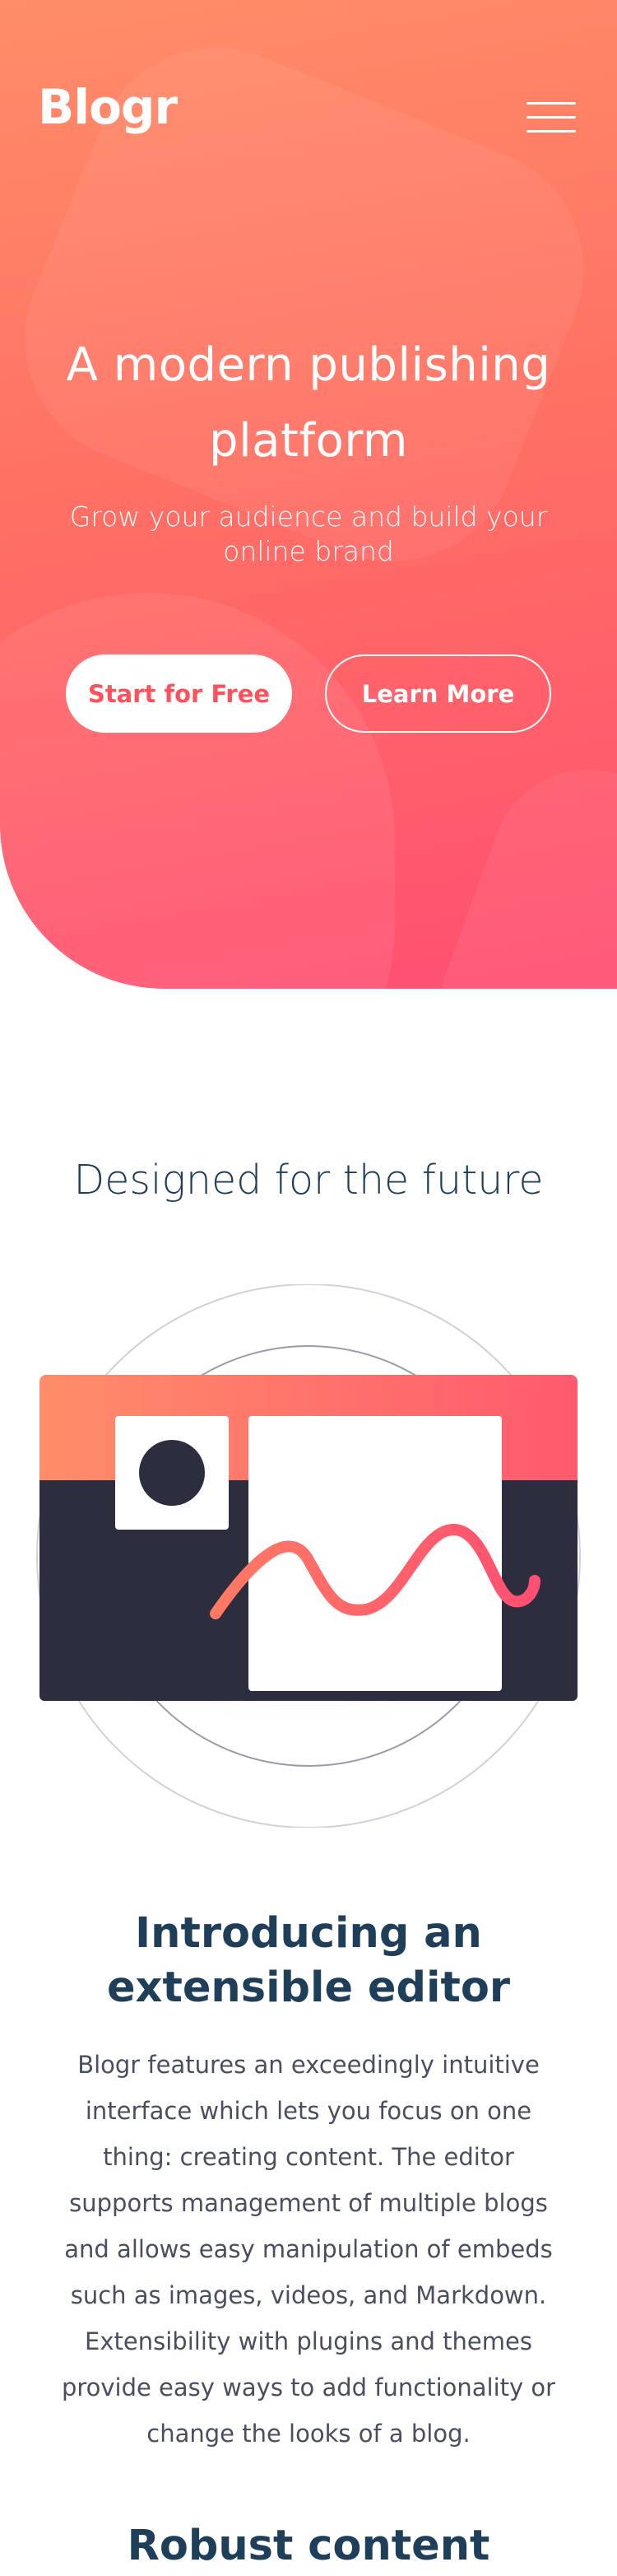 The image size is (617, 2576). I want to click on section-title: Designed for the future, so click(308, 1180).